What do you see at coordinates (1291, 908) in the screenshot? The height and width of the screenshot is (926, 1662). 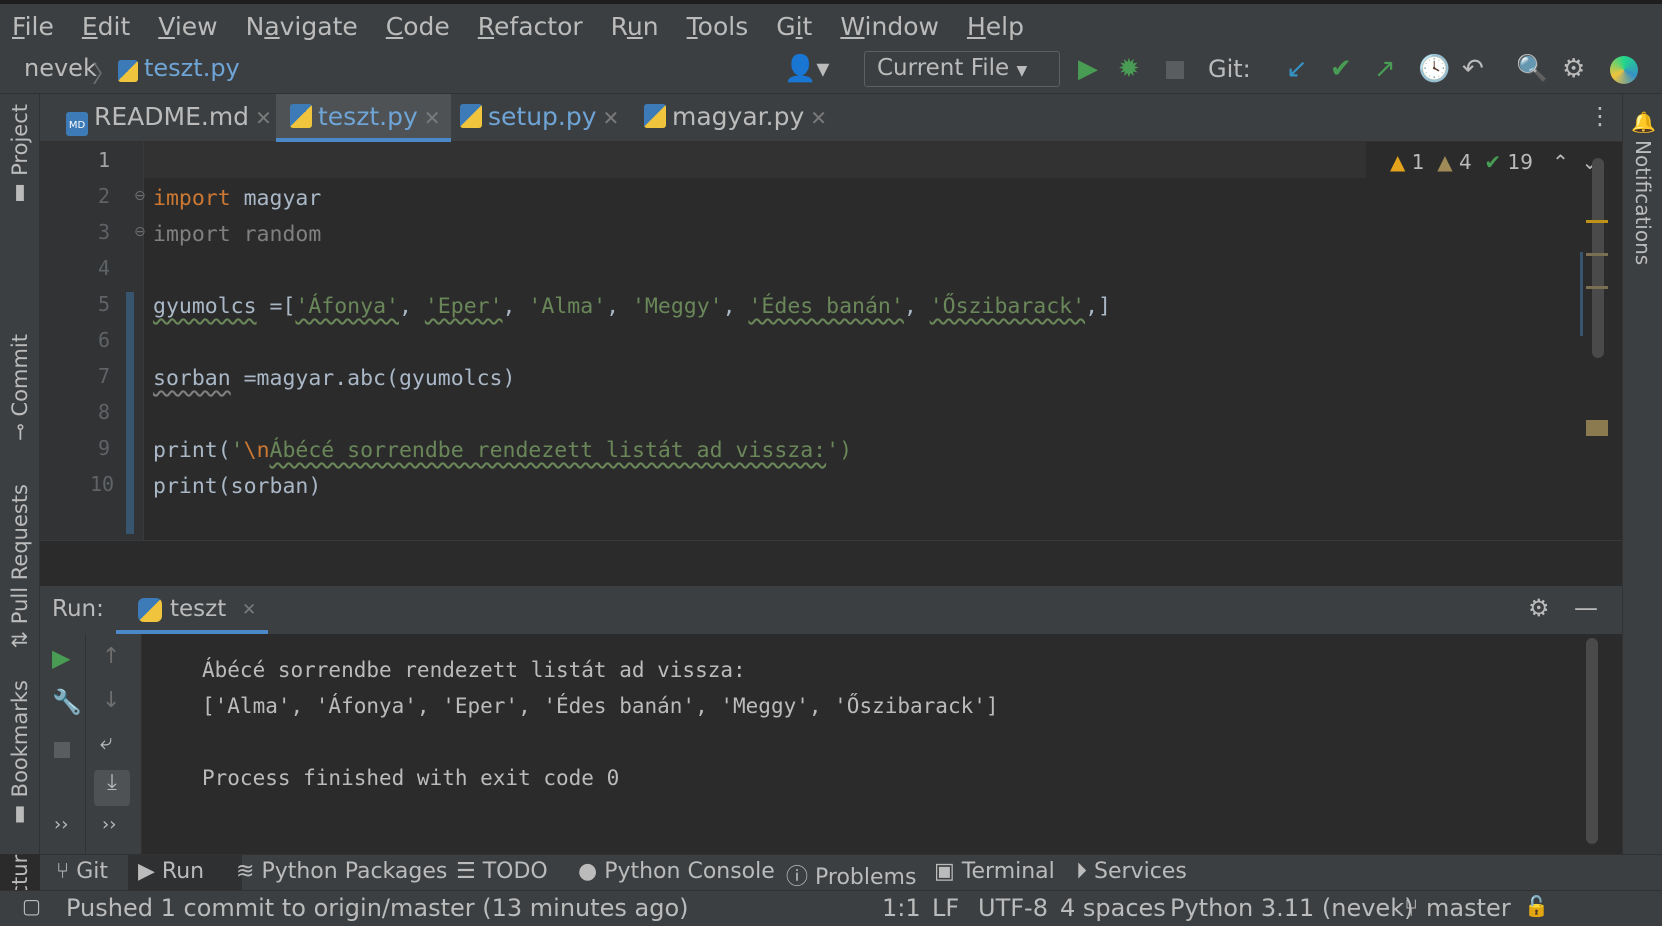 I see `python-interpreter: Python 3.11 (nevek)` at bounding box center [1291, 908].